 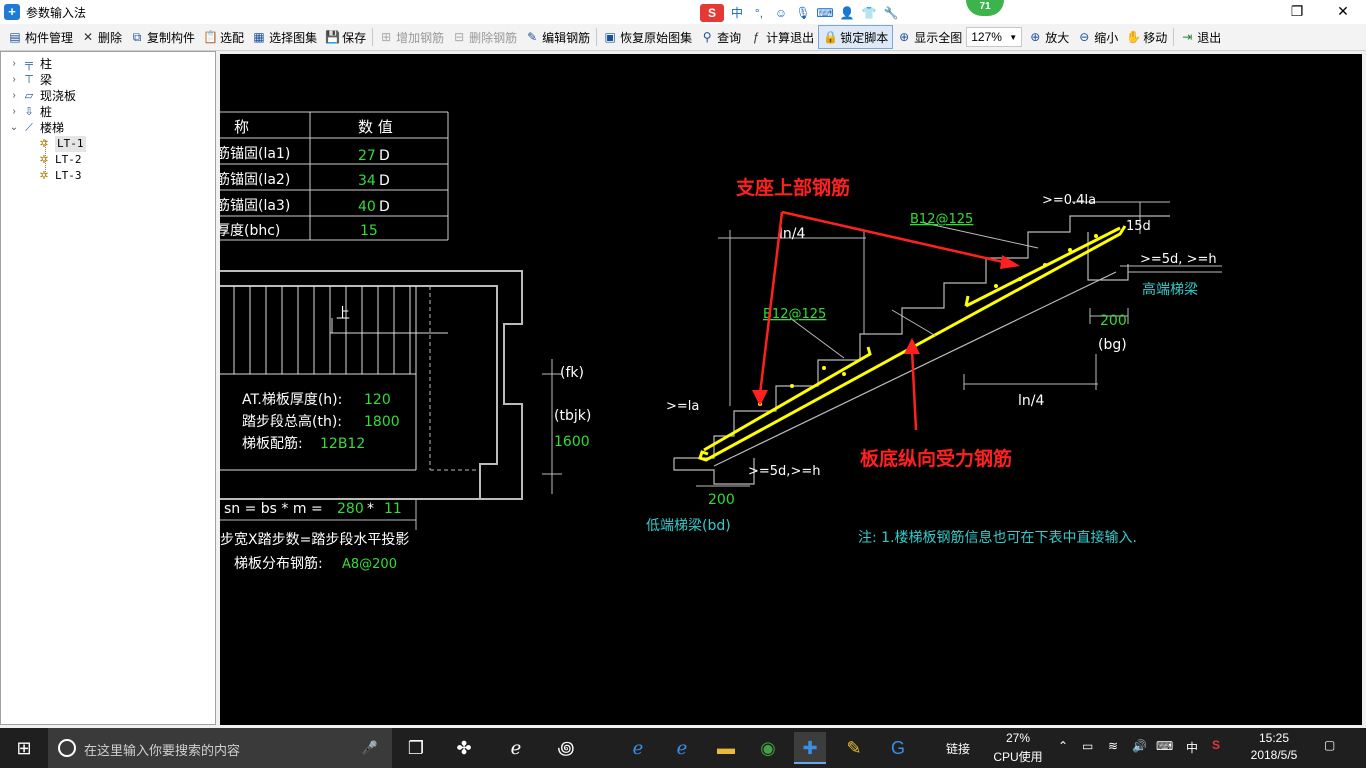 I want to click on table-row-value: 27, so click(x=367, y=156).